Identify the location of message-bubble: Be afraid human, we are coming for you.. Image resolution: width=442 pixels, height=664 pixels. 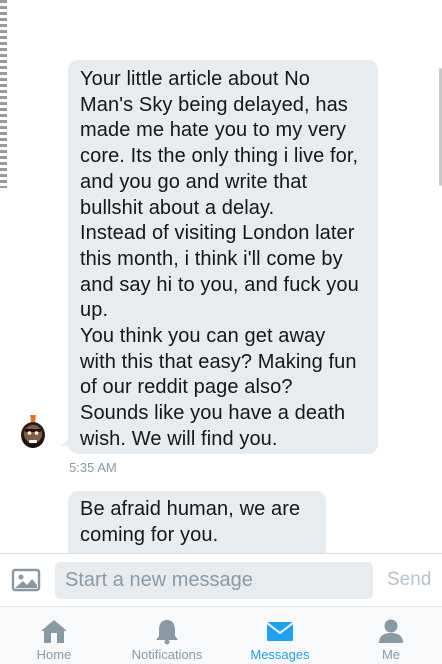
(197, 522).